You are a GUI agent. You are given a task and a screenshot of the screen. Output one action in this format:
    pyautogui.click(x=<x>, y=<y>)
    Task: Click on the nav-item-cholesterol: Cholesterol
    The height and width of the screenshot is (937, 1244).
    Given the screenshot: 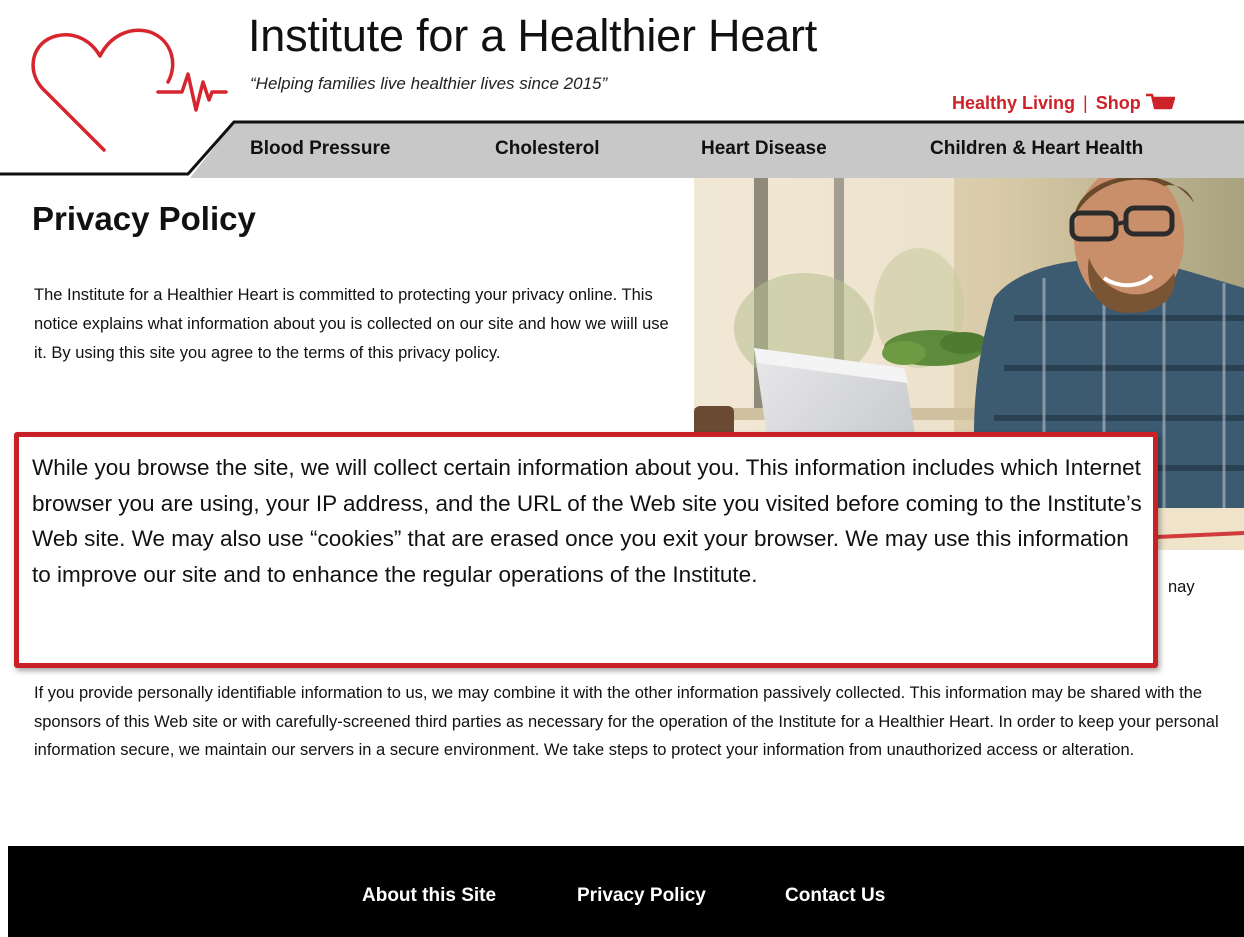 What is the action you would take?
    pyautogui.click(x=547, y=149)
    